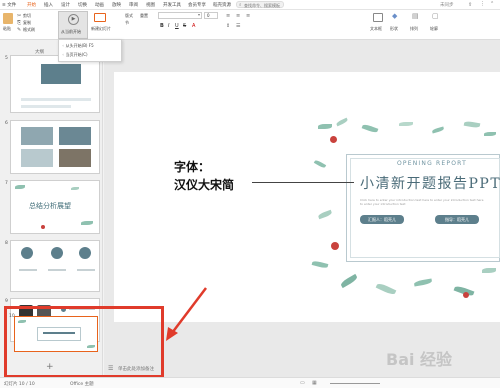 The width and height of the screenshot is (500, 388). Describe the element at coordinates (82, 5) in the screenshot. I see `menu-transition: 切换` at that location.